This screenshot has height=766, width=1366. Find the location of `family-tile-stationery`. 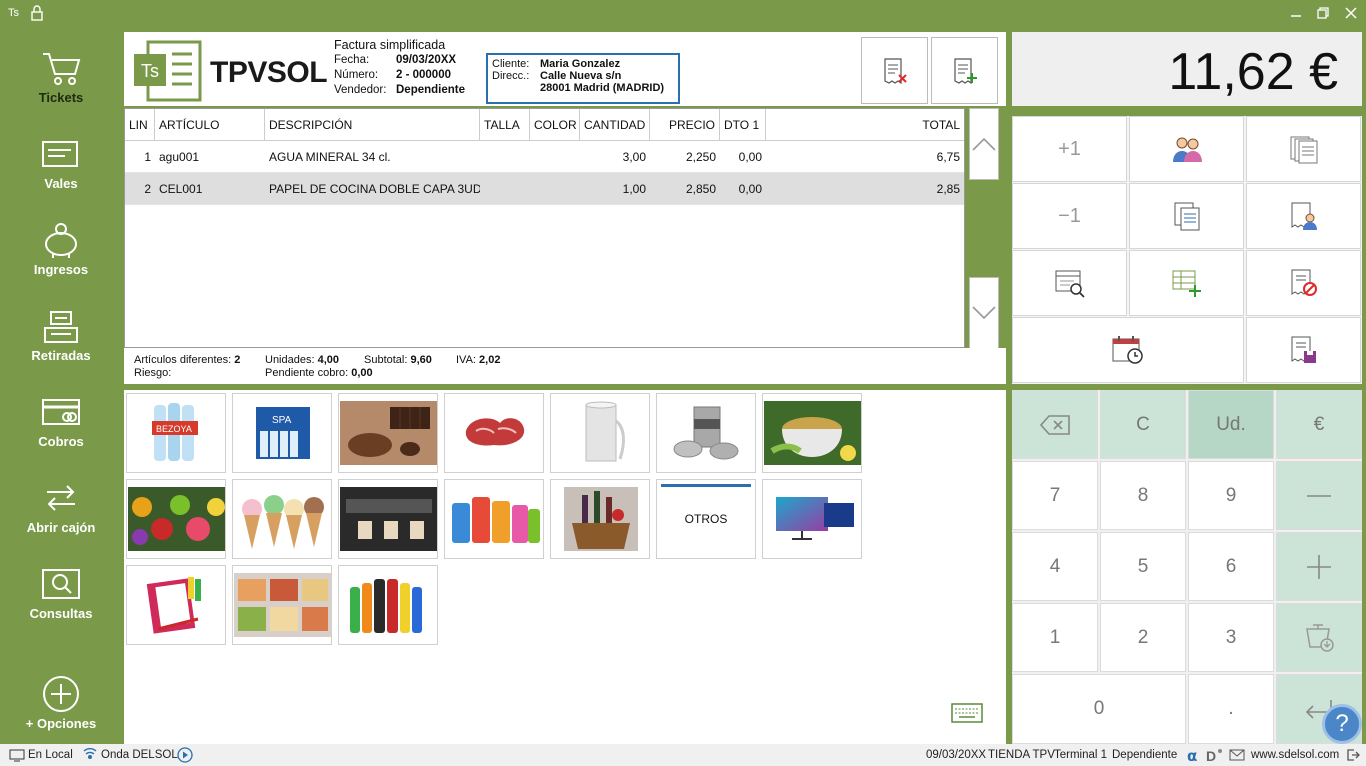

family-tile-stationery is located at coordinates (176, 605).